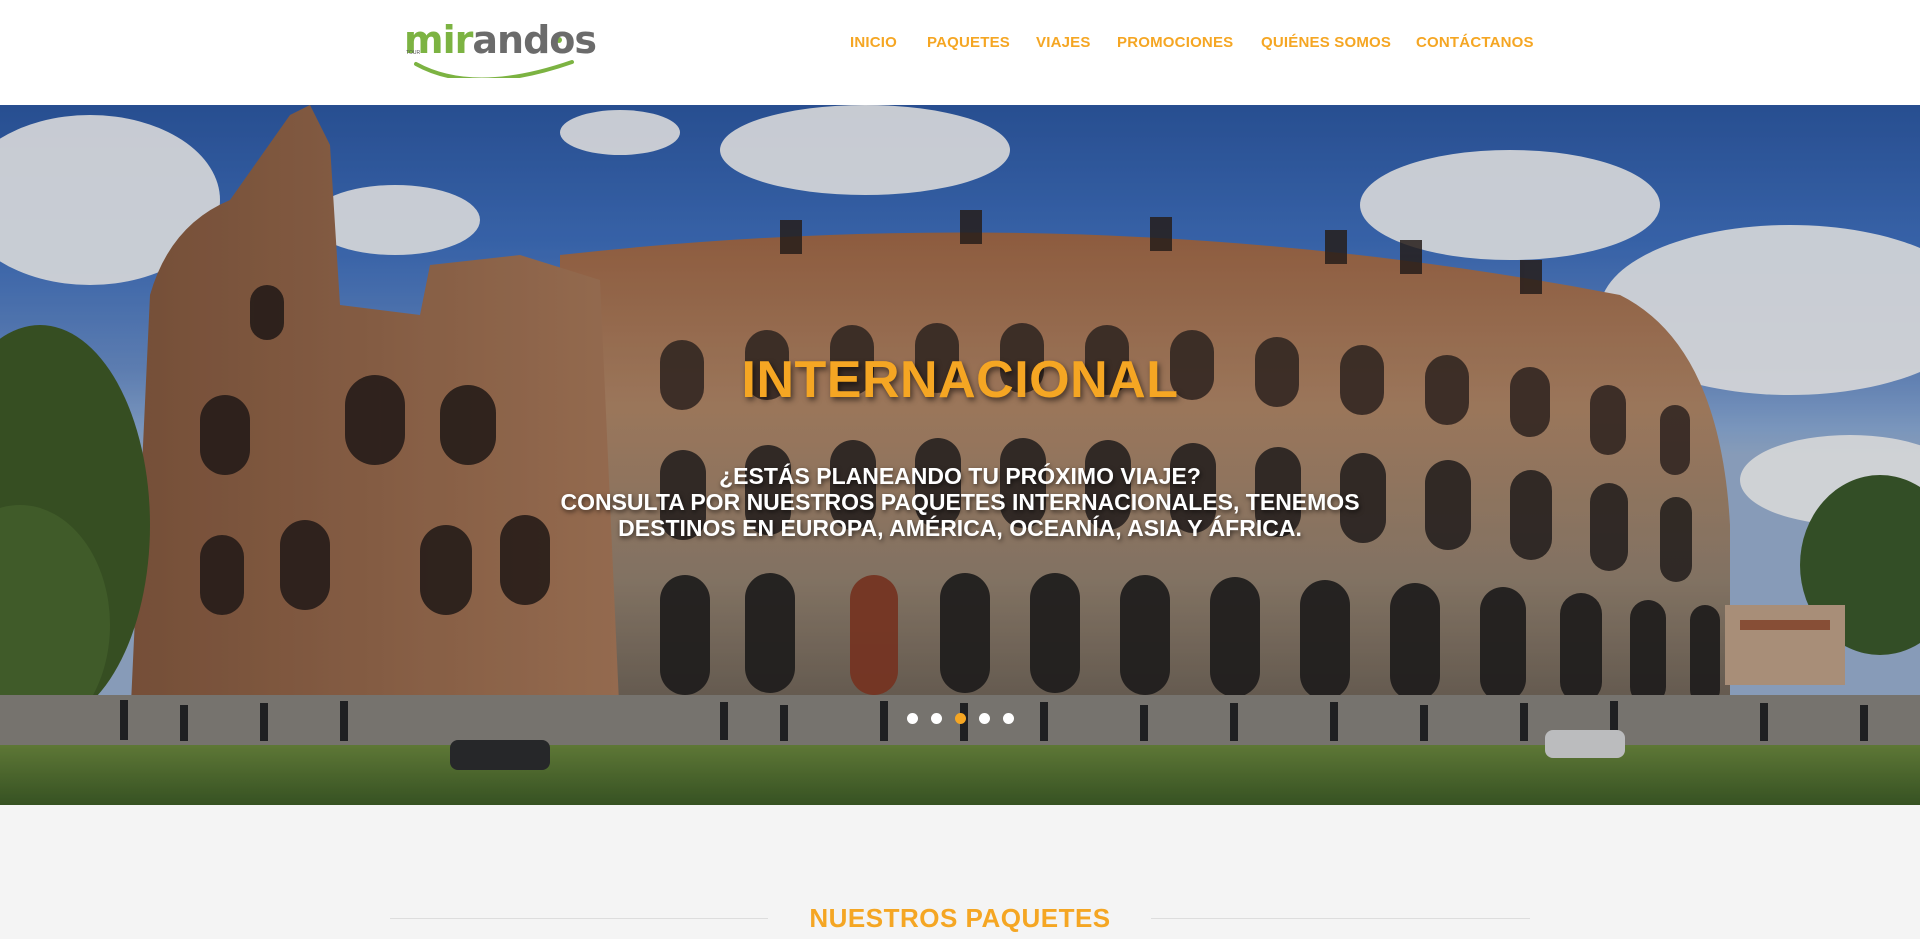 The width and height of the screenshot is (1920, 939). What do you see at coordinates (960, 380) in the screenshot?
I see `hero-title: INTERNACIONAL` at bounding box center [960, 380].